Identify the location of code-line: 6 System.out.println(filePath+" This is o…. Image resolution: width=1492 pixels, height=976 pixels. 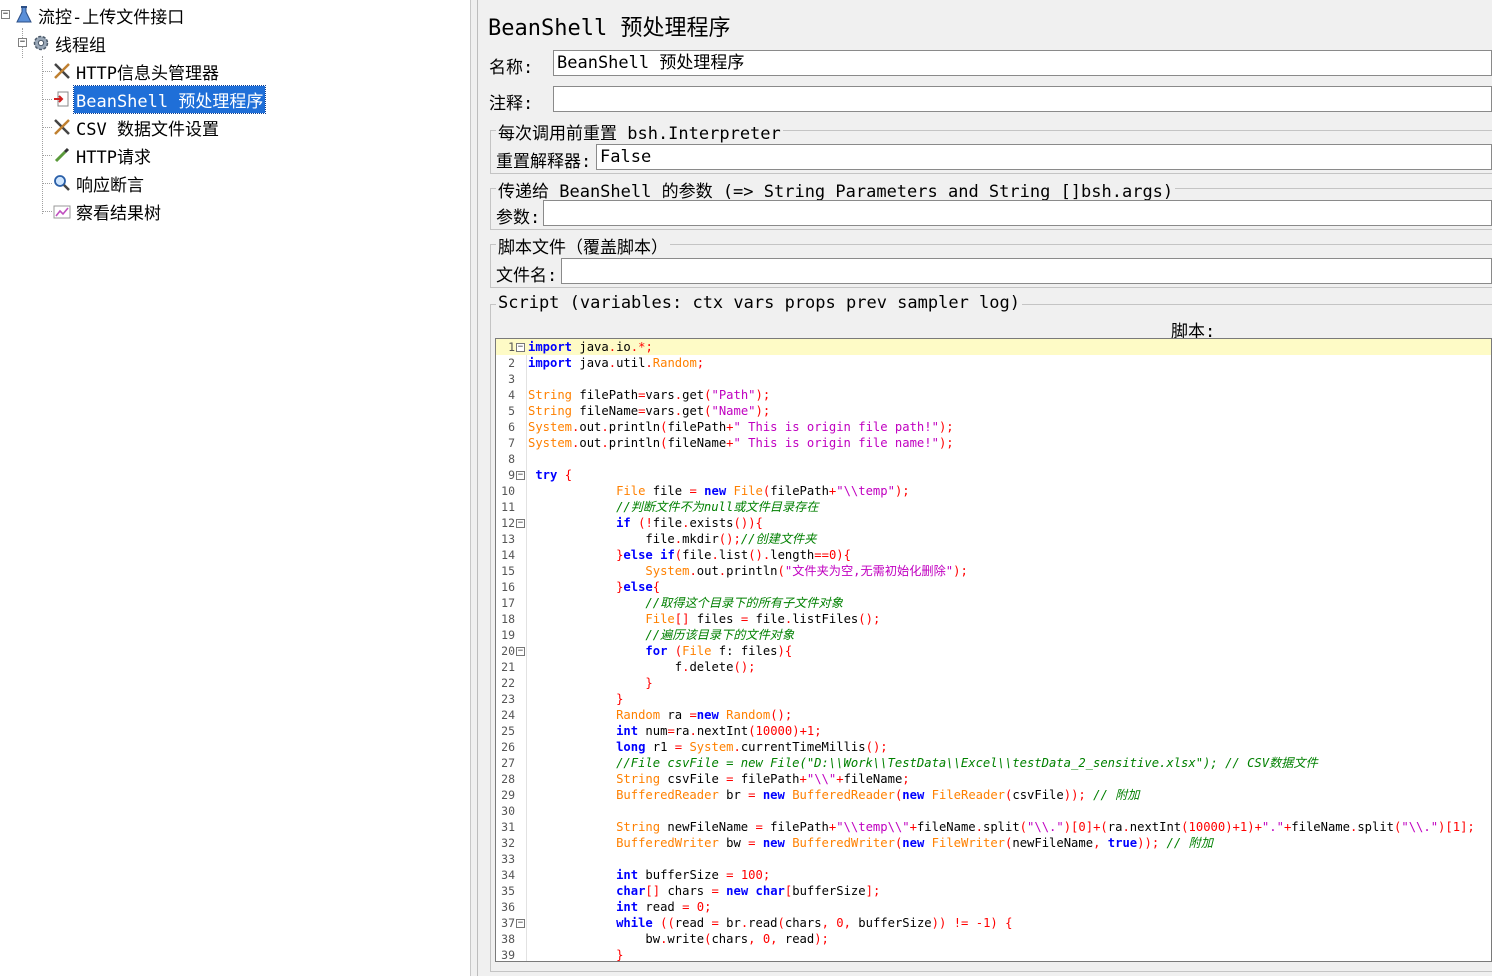
(993, 427).